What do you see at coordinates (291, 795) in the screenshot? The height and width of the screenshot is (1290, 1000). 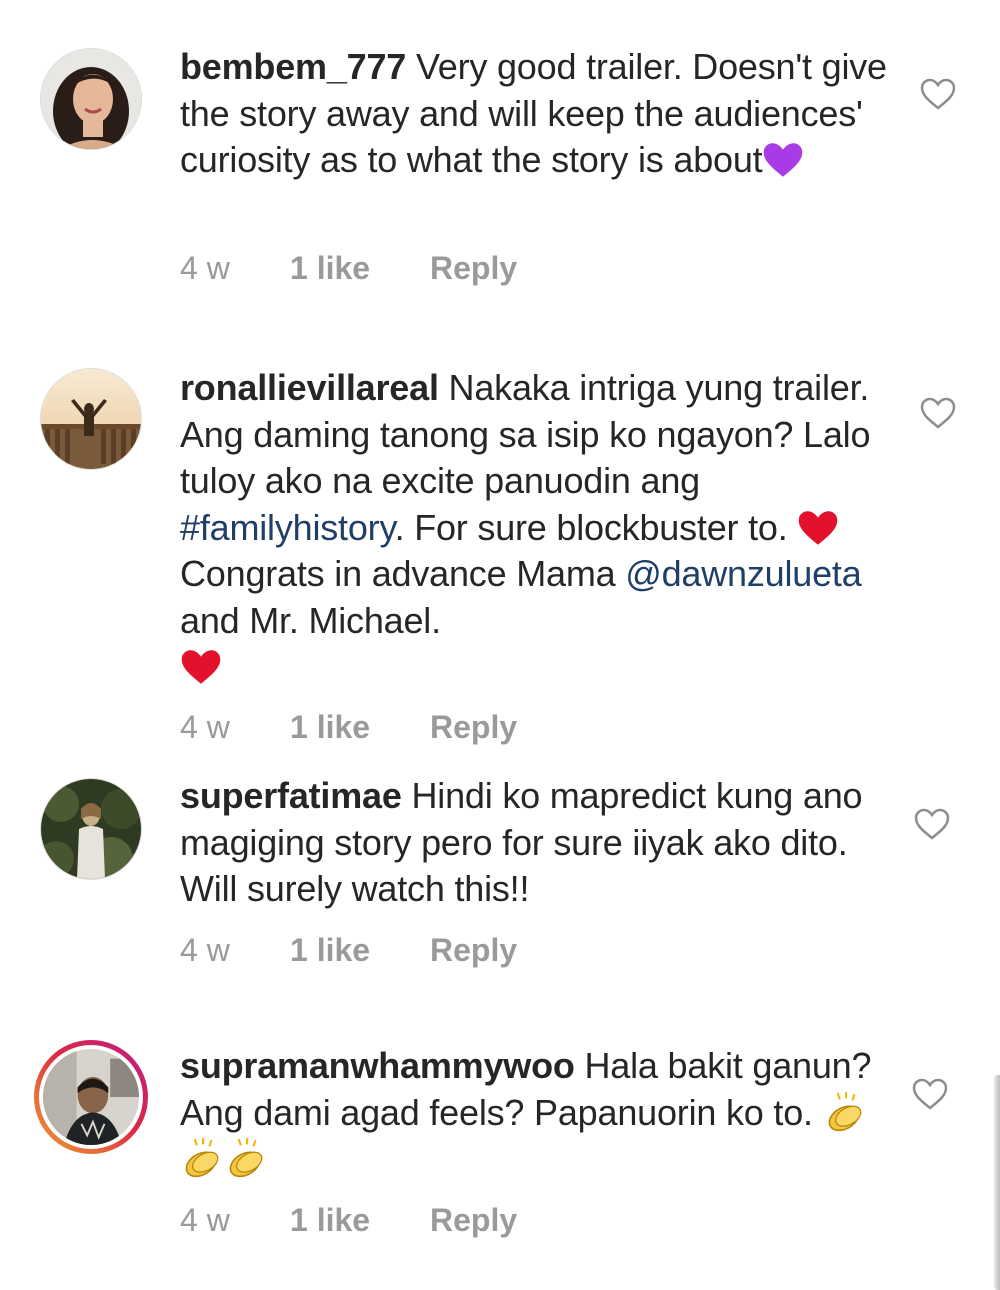 I see `comment-username: superfatimae` at bounding box center [291, 795].